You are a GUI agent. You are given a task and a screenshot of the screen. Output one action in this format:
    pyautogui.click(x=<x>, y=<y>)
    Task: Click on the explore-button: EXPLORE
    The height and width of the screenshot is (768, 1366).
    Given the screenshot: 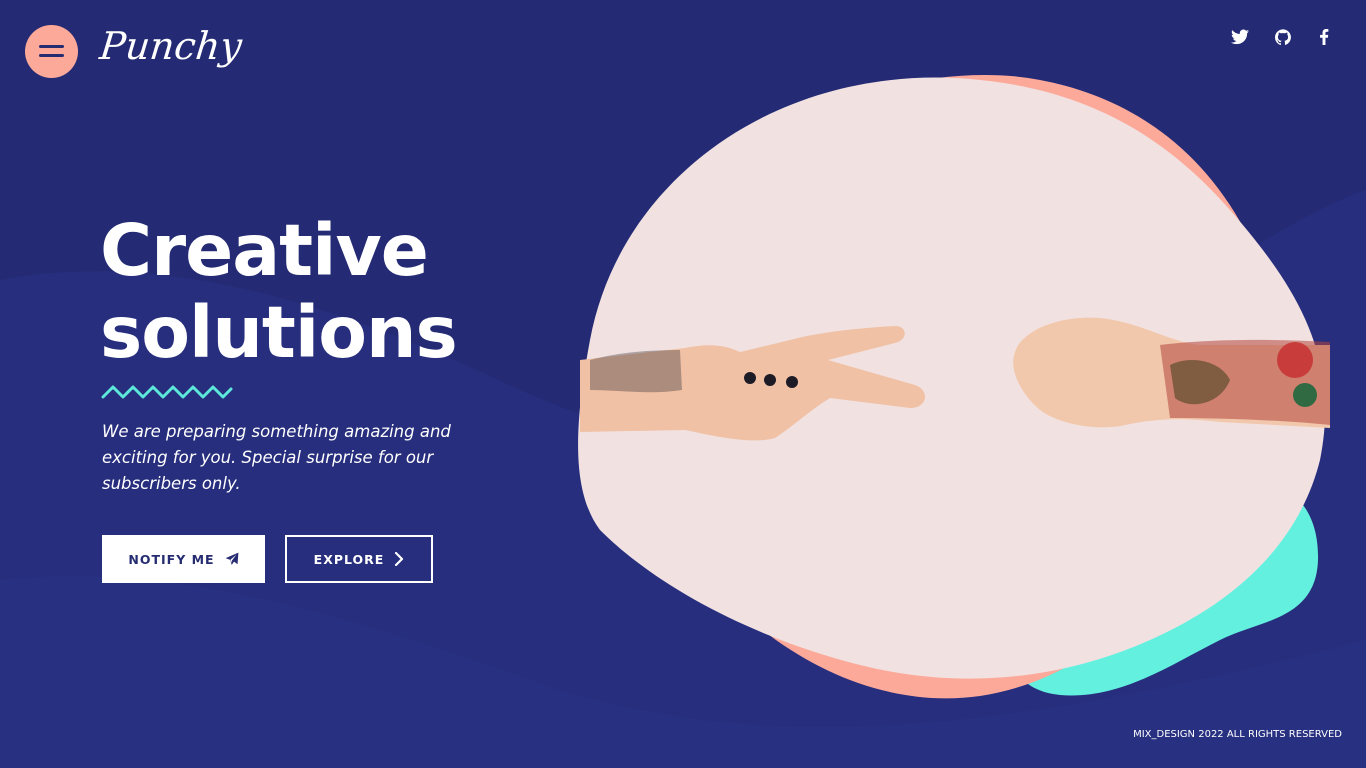 What is the action you would take?
    pyautogui.click(x=359, y=559)
    